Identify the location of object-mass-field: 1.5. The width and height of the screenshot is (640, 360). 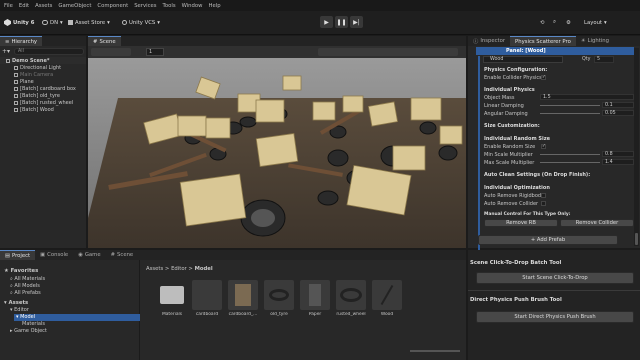
(587, 97).